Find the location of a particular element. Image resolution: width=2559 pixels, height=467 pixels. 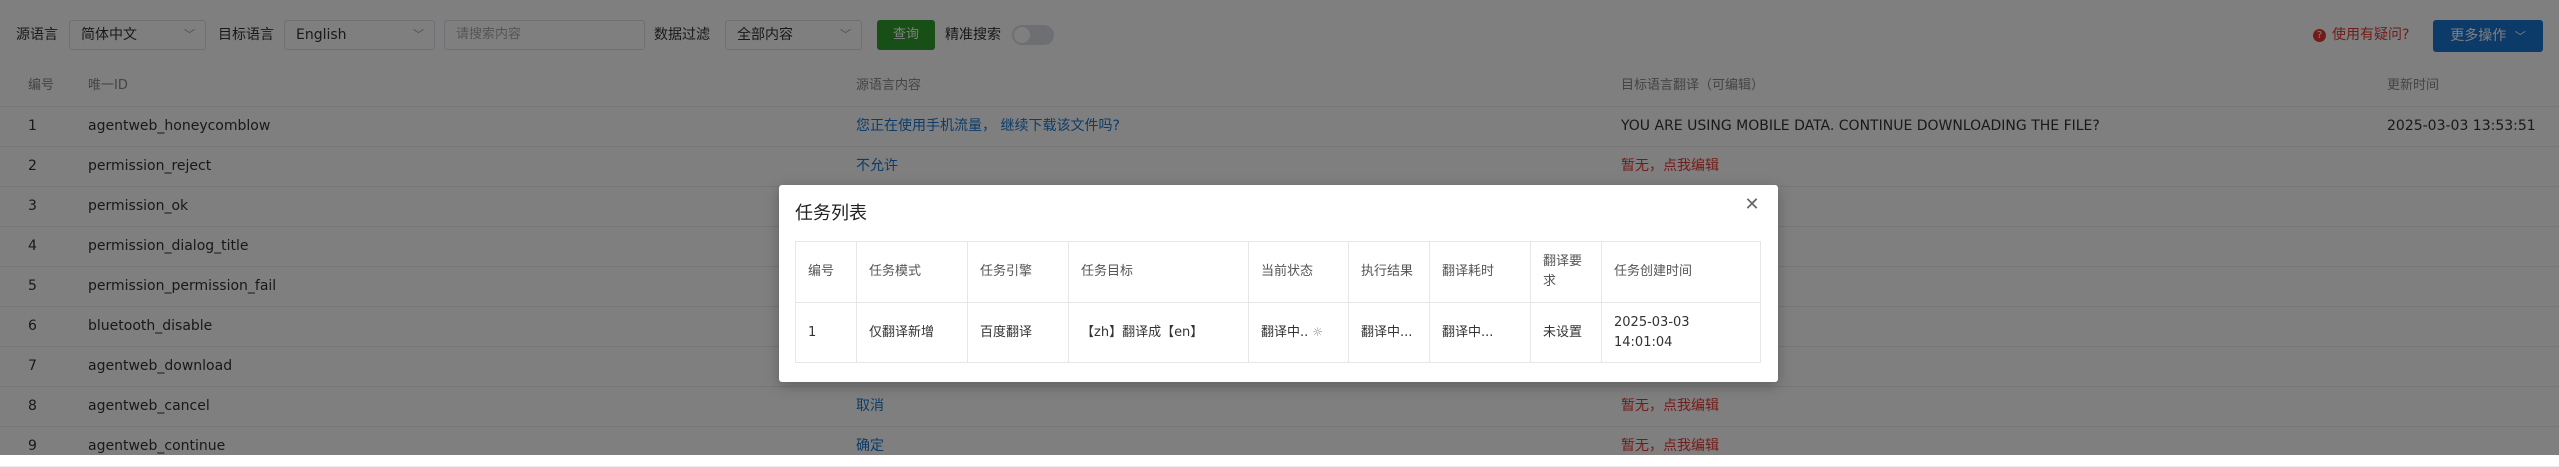

close-icon: ✕ is located at coordinates (1752, 205).